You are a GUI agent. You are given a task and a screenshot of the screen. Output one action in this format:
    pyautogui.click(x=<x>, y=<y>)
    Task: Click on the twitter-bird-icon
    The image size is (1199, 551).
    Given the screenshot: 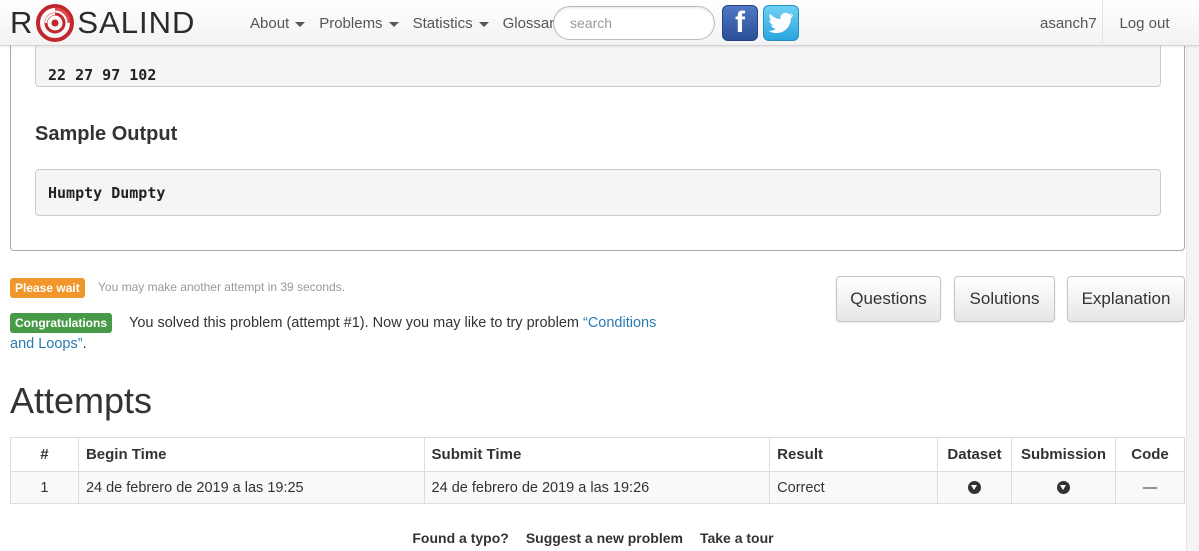 What is the action you would take?
    pyautogui.click(x=781, y=23)
    